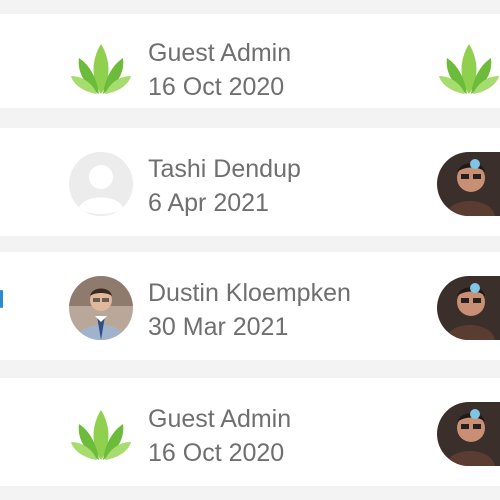  I want to click on entry-meta: Dustin Kloempken 30 Mar 2021, so click(249, 310).